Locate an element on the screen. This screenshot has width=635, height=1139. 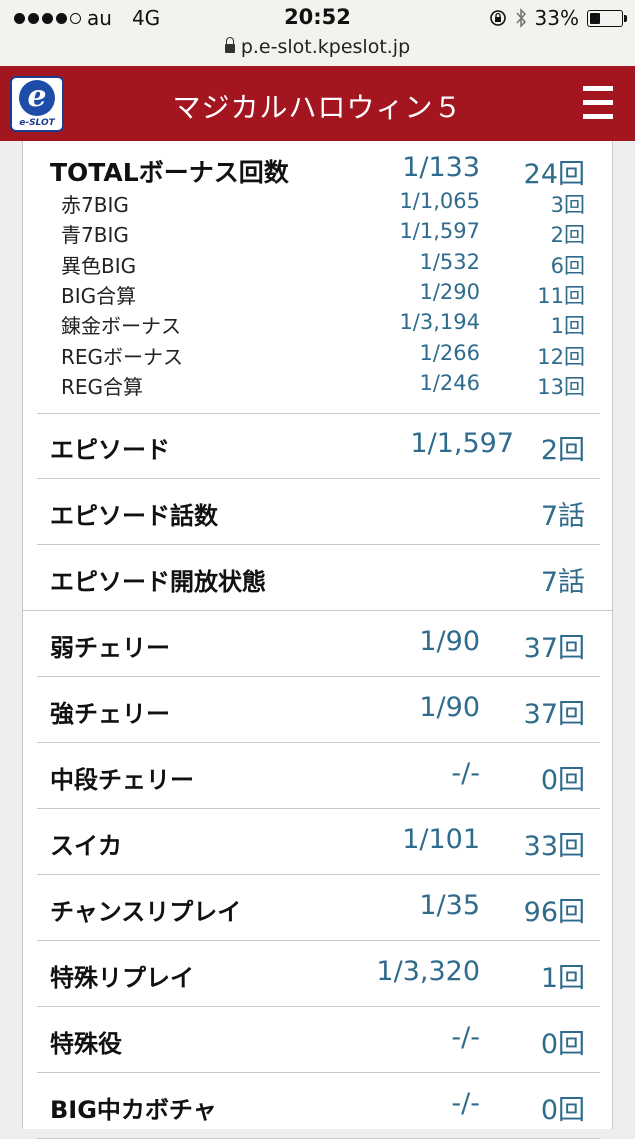
row-label: スイカ is located at coordinates (86, 846).